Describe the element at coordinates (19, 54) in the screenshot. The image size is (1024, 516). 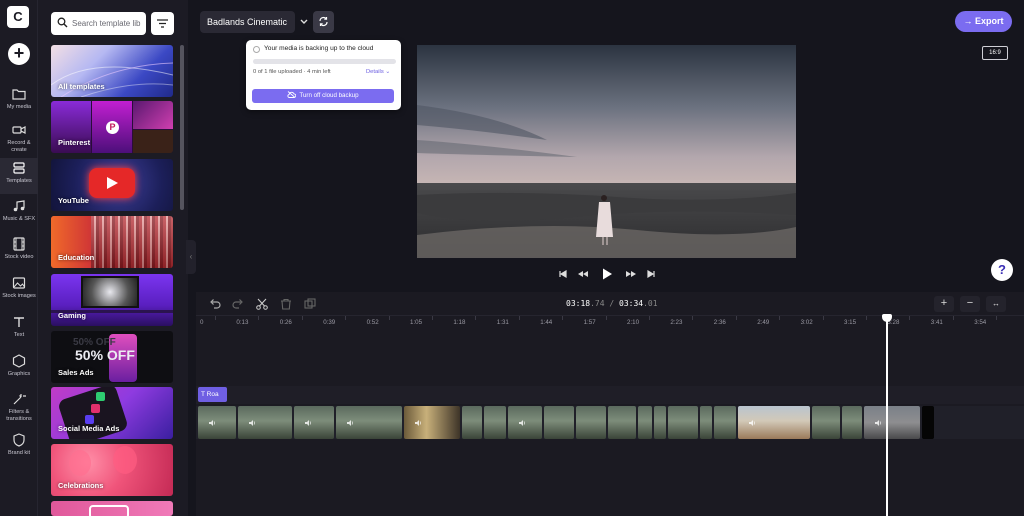
I see `add-media-button: +` at that location.